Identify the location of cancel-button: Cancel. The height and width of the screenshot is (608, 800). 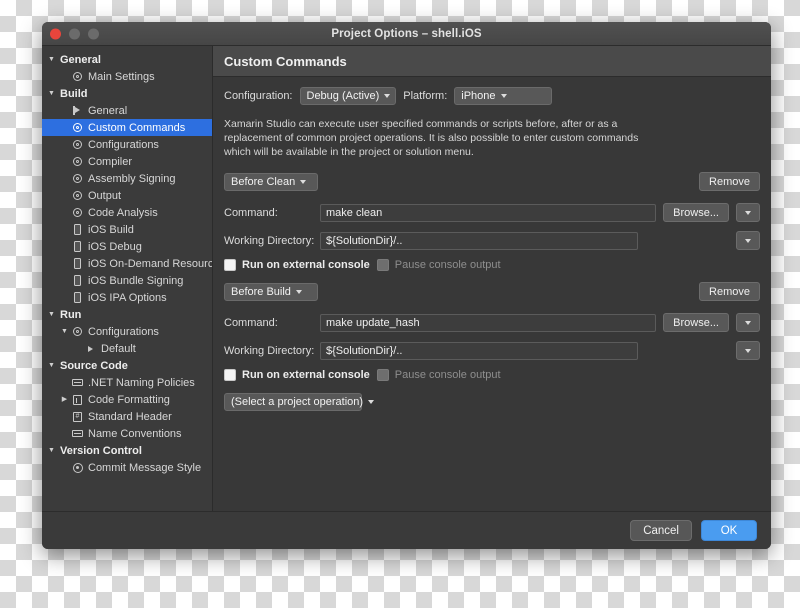
(661, 530).